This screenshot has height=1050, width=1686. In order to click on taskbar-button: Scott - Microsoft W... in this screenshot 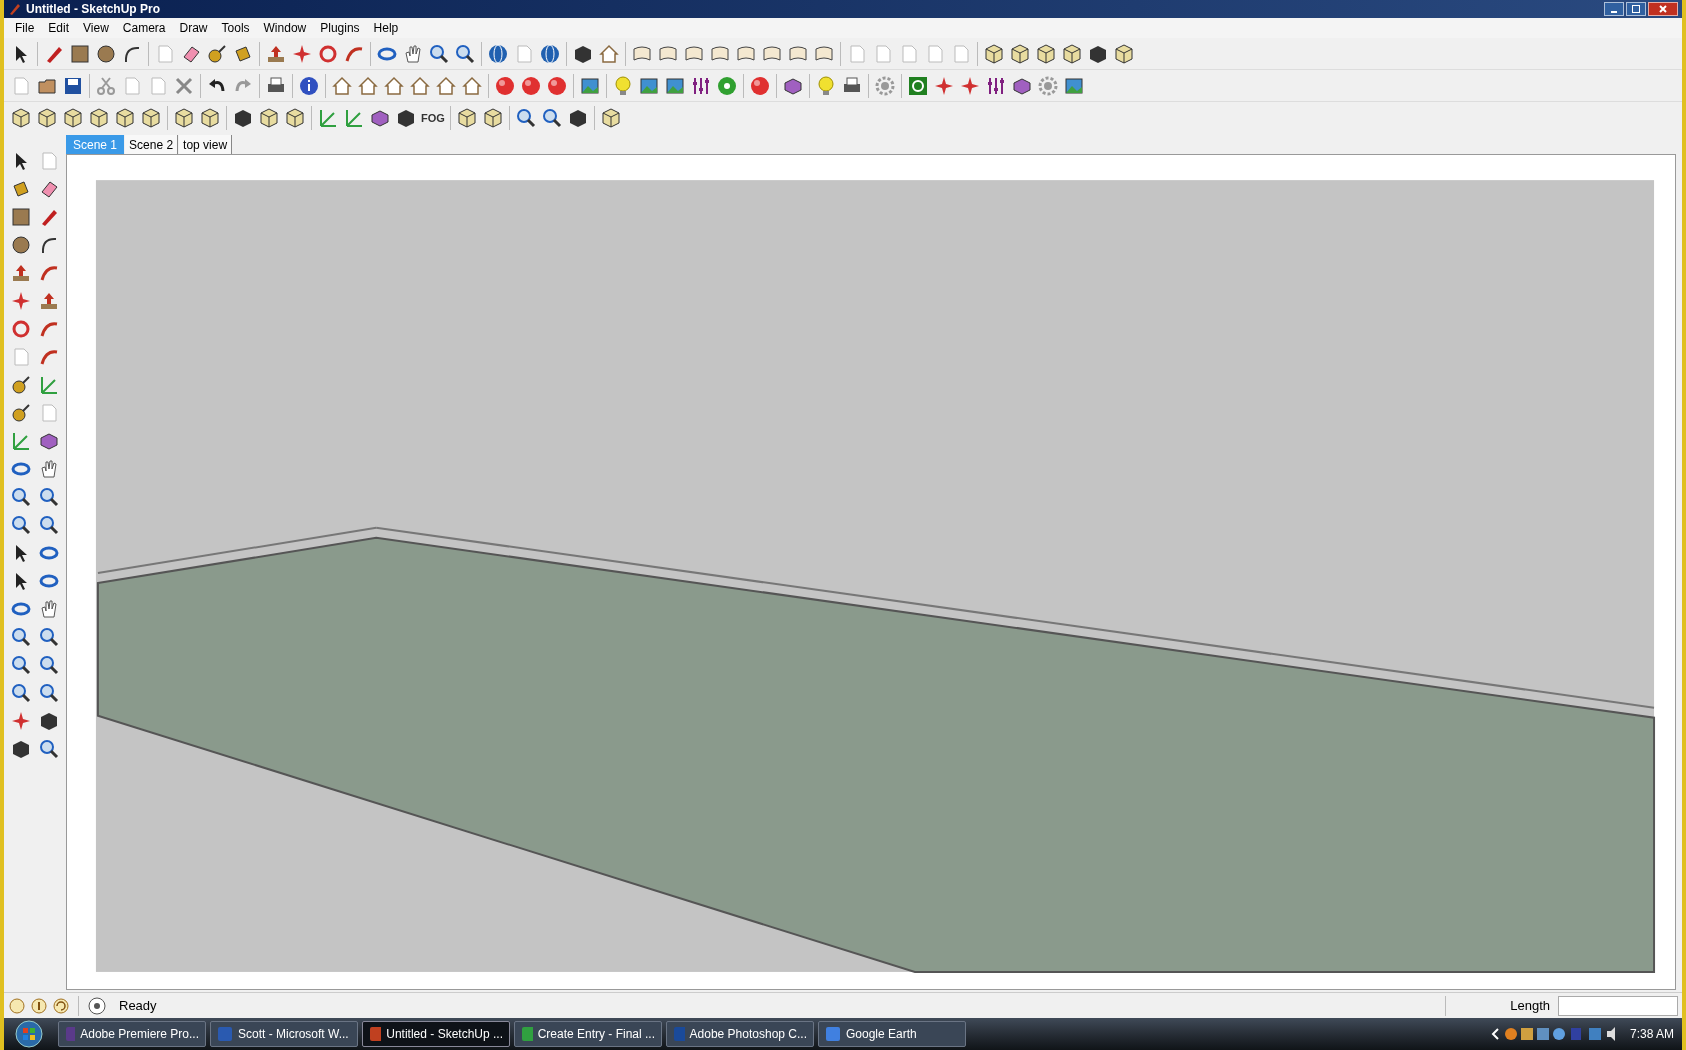, I will do `click(284, 1034)`.